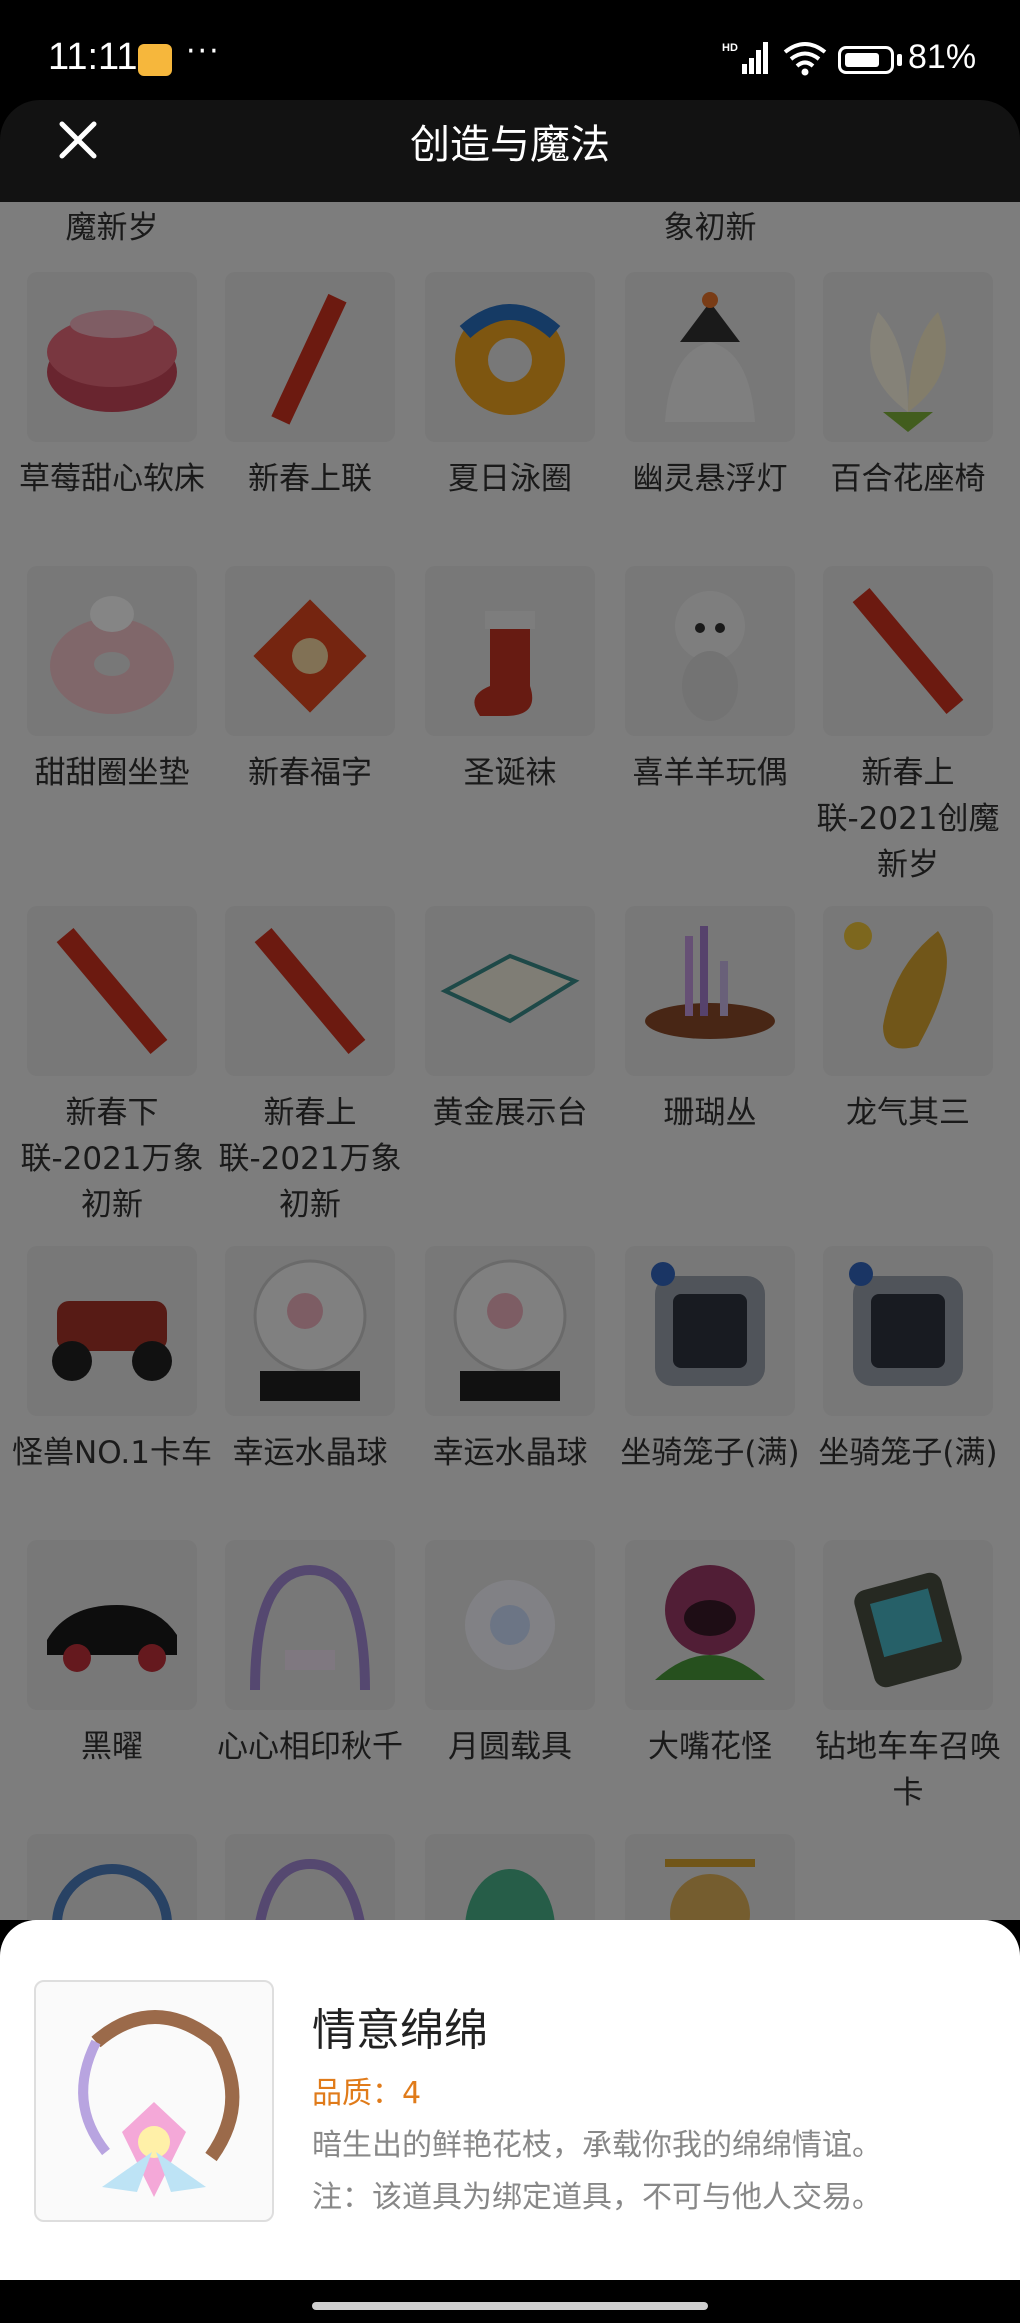 The height and width of the screenshot is (2323, 1020). What do you see at coordinates (805, 59) in the screenshot?
I see `wifi-icon` at bounding box center [805, 59].